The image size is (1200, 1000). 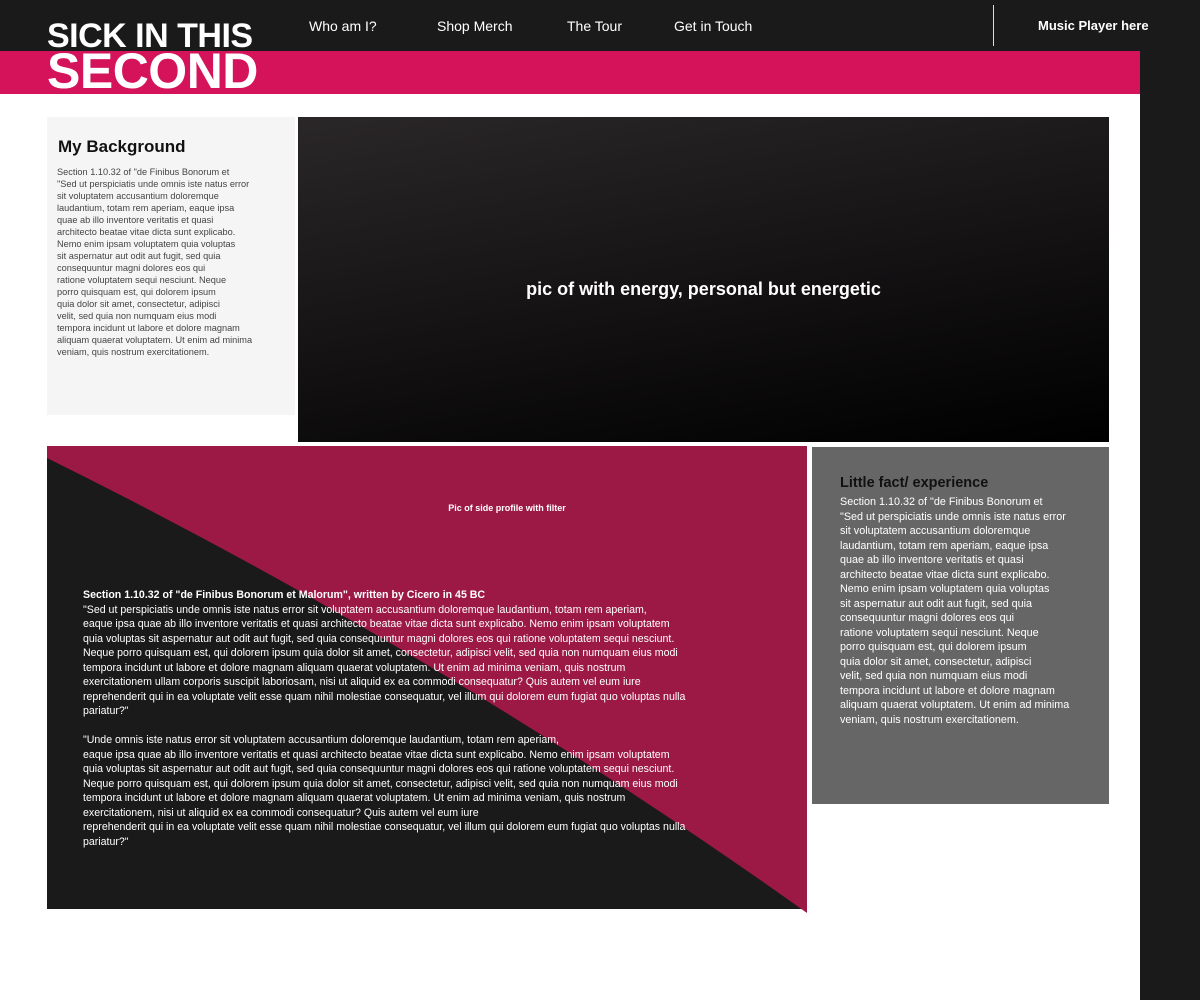 What do you see at coordinates (594, 26) in the screenshot?
I see `nav-the-tour: The Tour` at bounding box center [594, 26].